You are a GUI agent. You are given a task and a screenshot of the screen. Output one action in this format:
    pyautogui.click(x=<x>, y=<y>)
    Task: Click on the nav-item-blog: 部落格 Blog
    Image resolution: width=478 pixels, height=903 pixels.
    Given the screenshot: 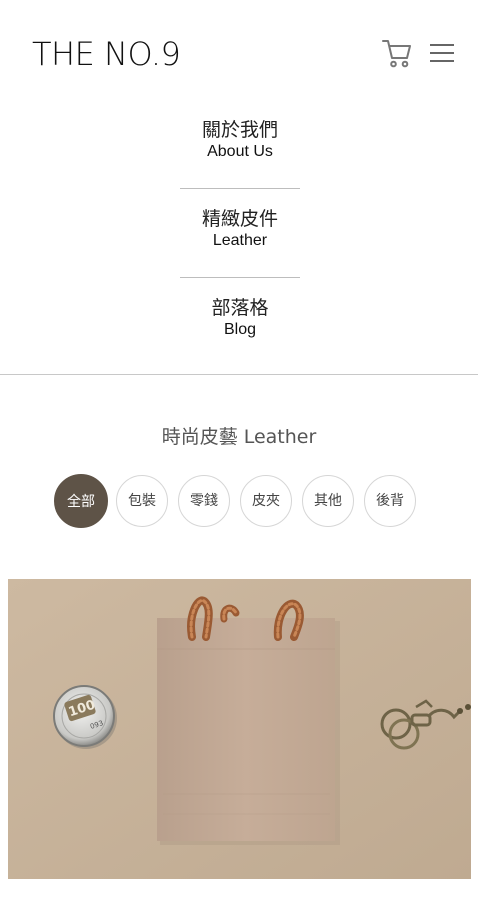 What is the action you would take?
    pyautogui.click(x=240, y=318)
    